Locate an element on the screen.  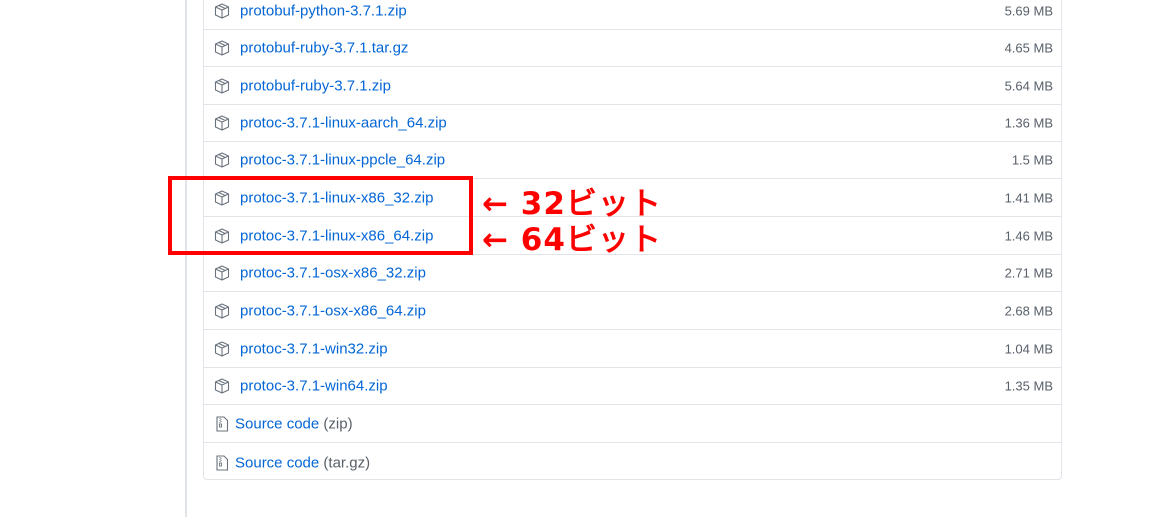
asset-size: 5.64 MB is located at coordinates (1028, 86).